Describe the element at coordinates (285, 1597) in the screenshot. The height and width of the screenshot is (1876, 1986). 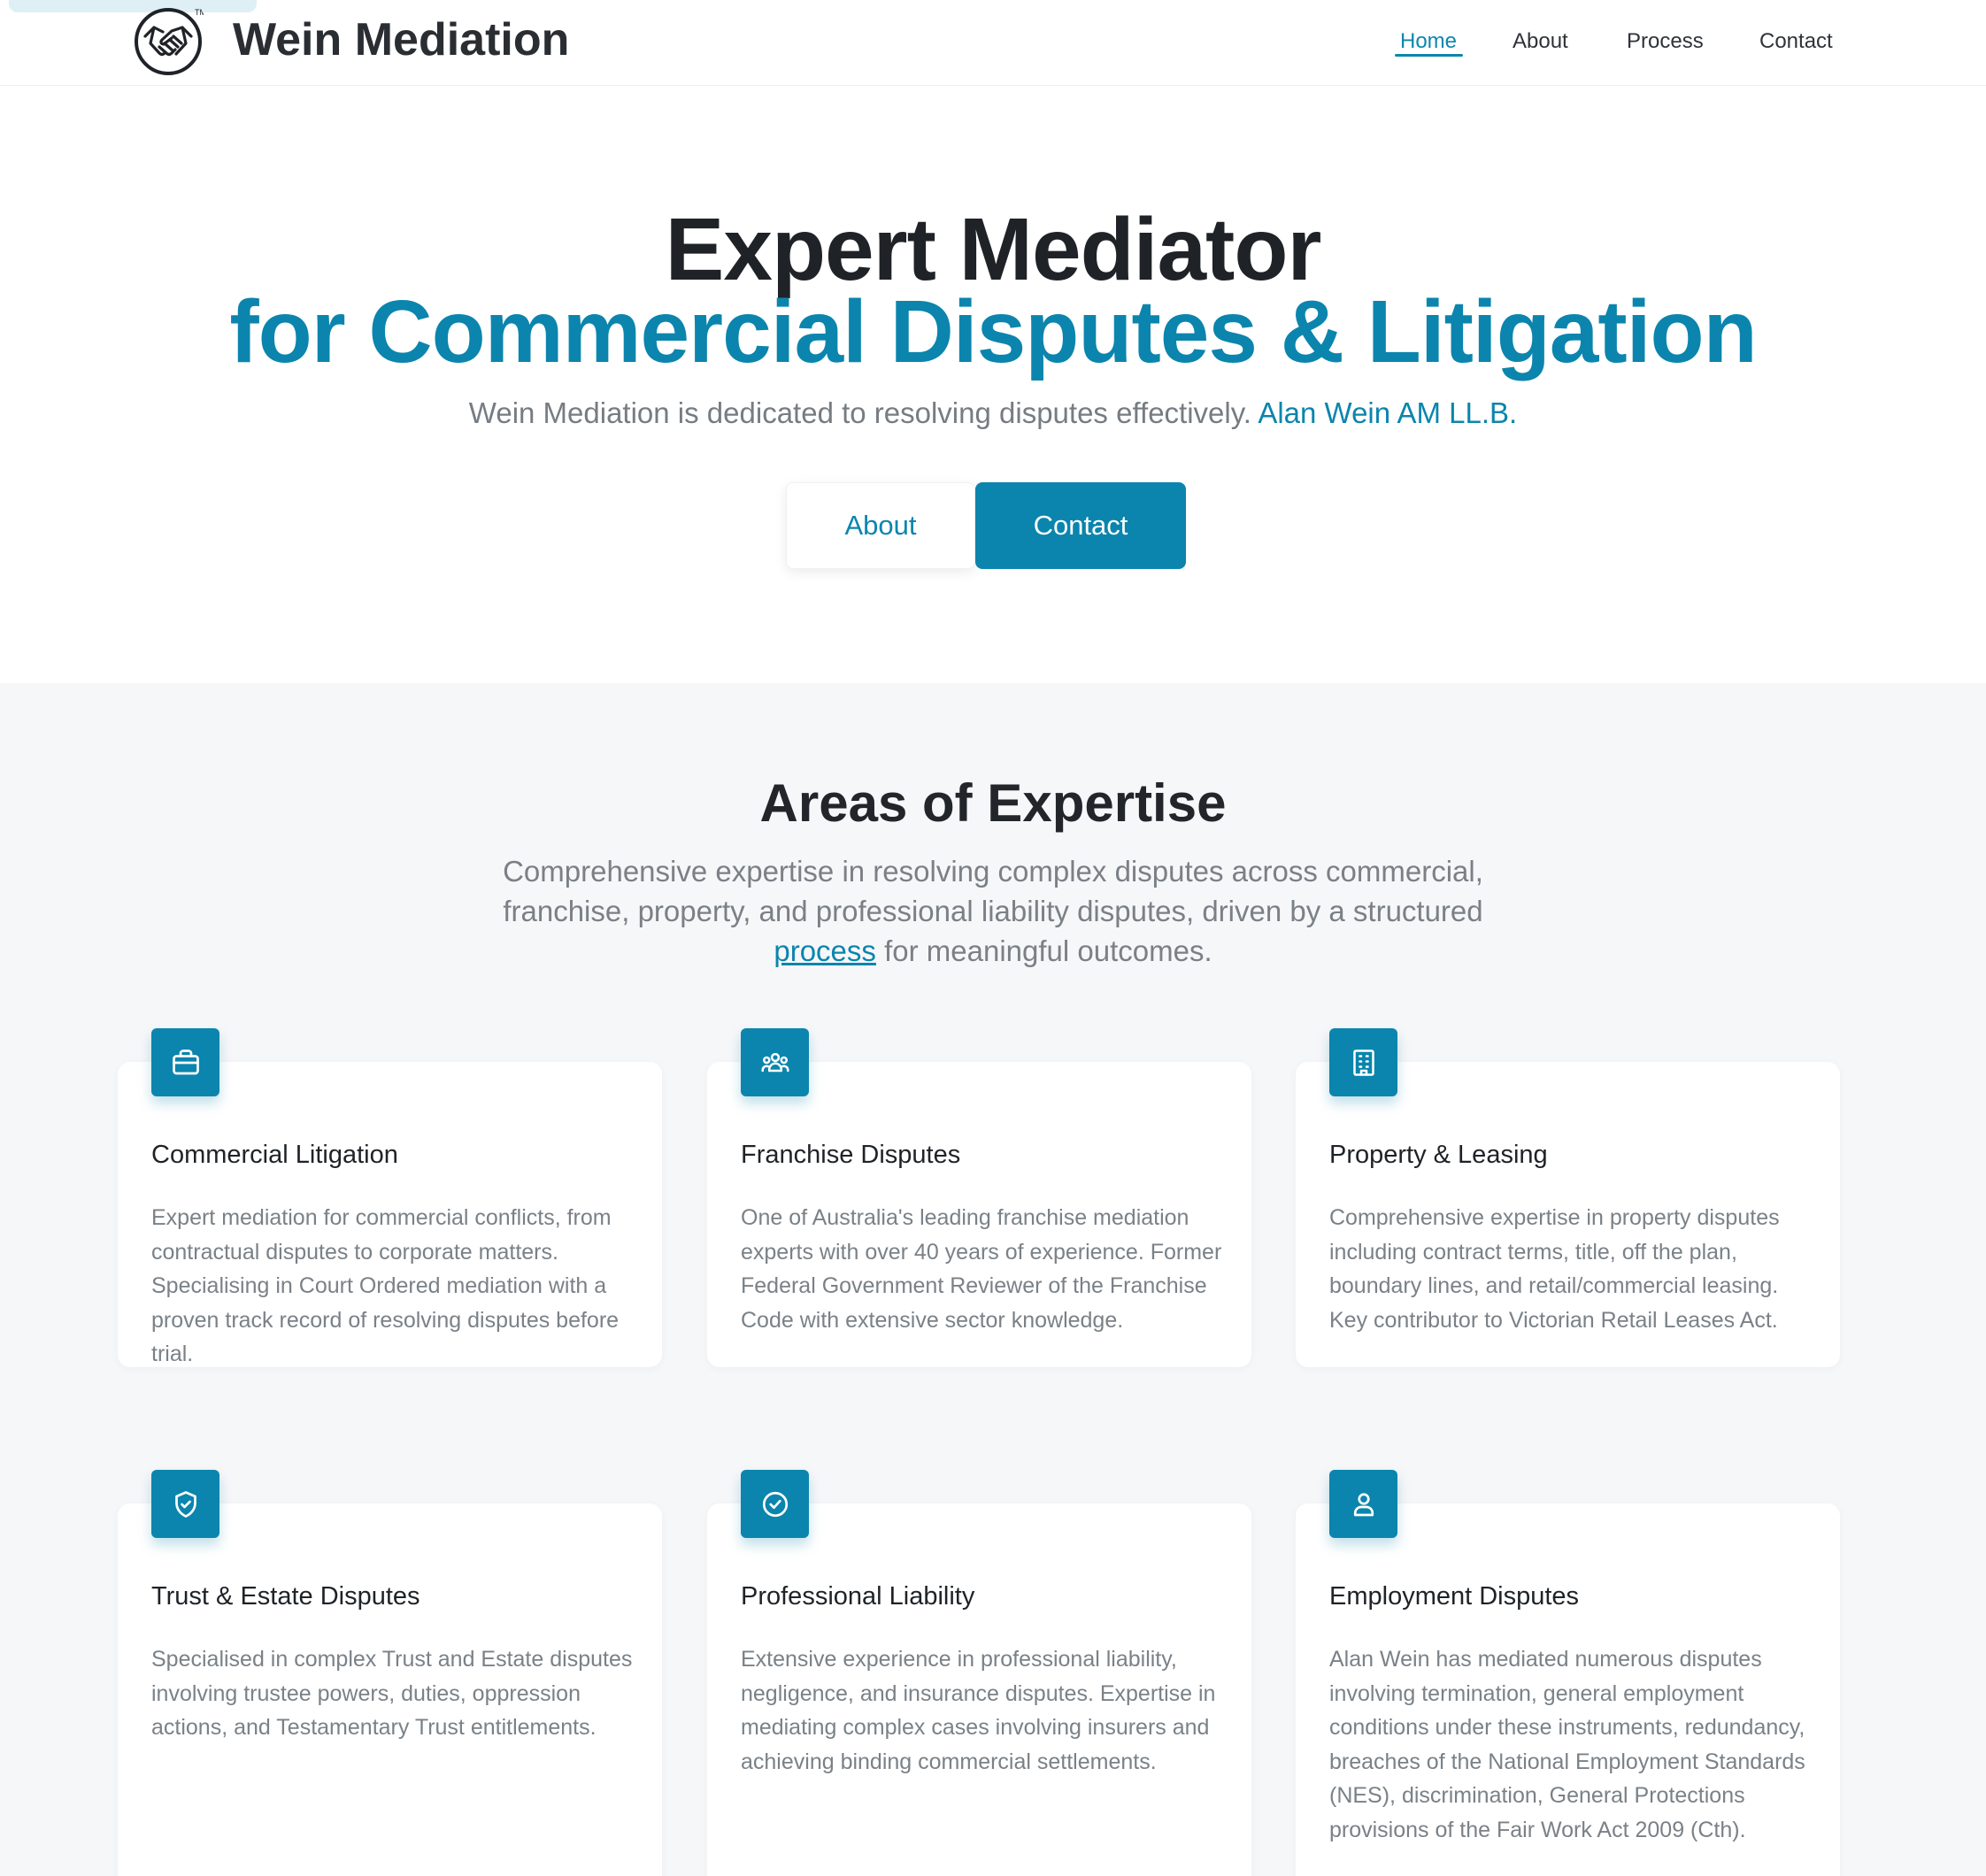
I see `card-title: Trust & Estate Disputes` at that location.